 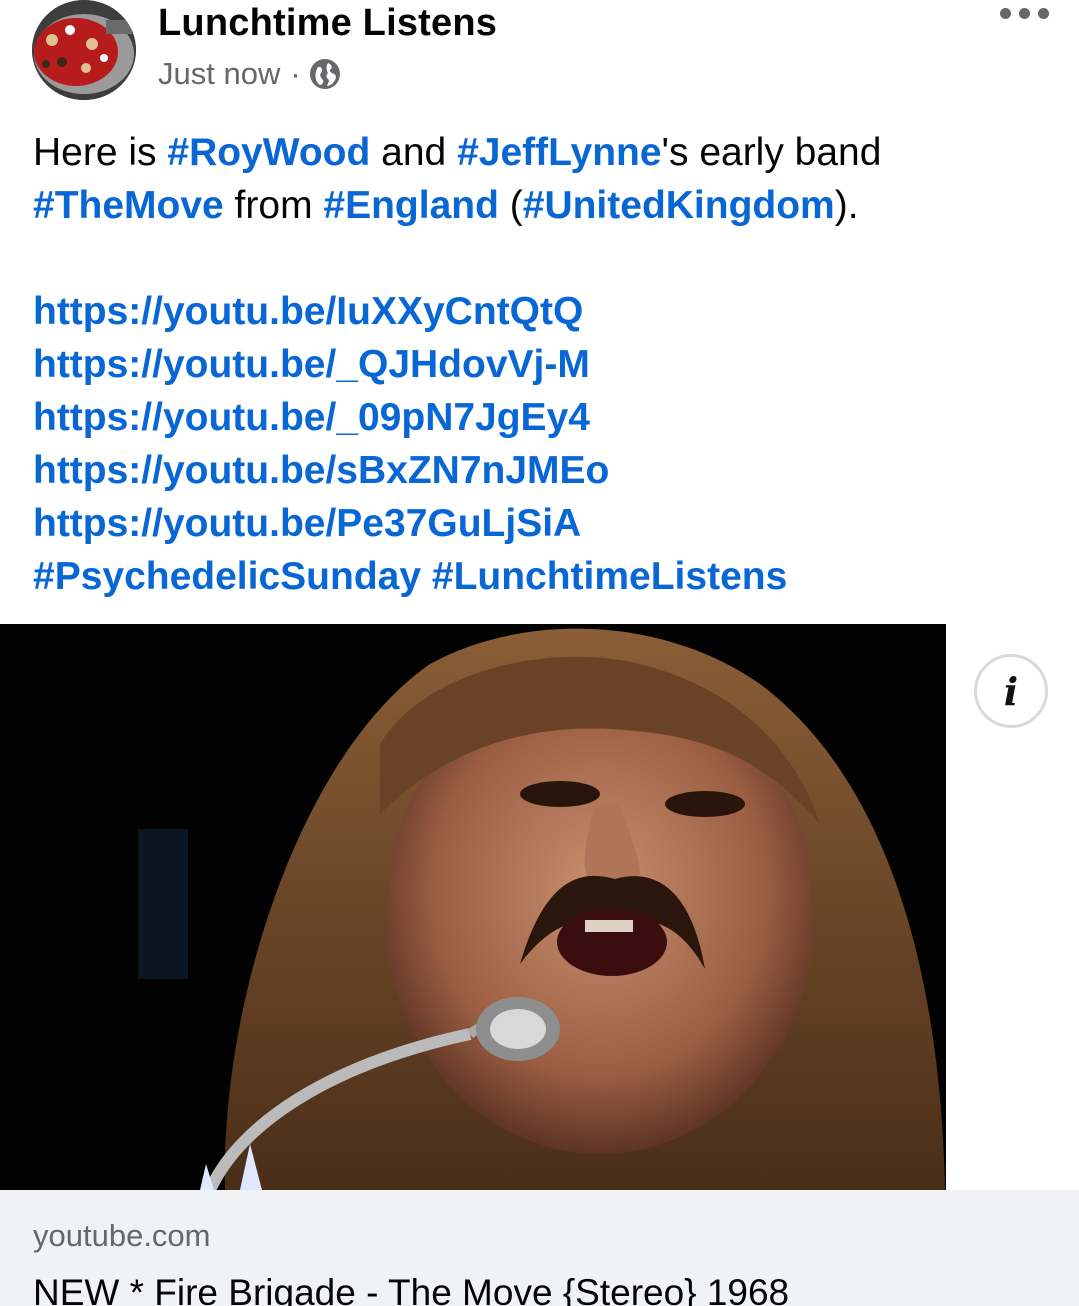 What do you see at coordinates (307, 523) in the screenshot?
I see `youtube-link: https://youtu.be/Pe37GuLjSiA` at bounding box center [307, 523].